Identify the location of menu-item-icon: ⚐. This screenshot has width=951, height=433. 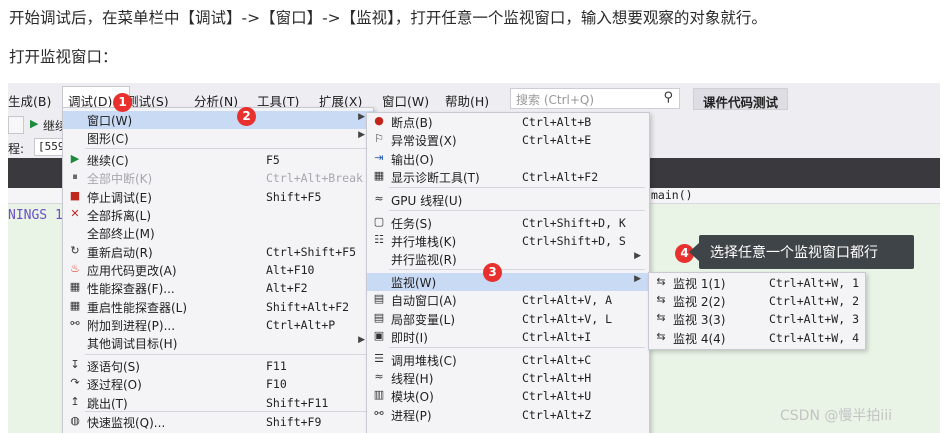
(379, 138).